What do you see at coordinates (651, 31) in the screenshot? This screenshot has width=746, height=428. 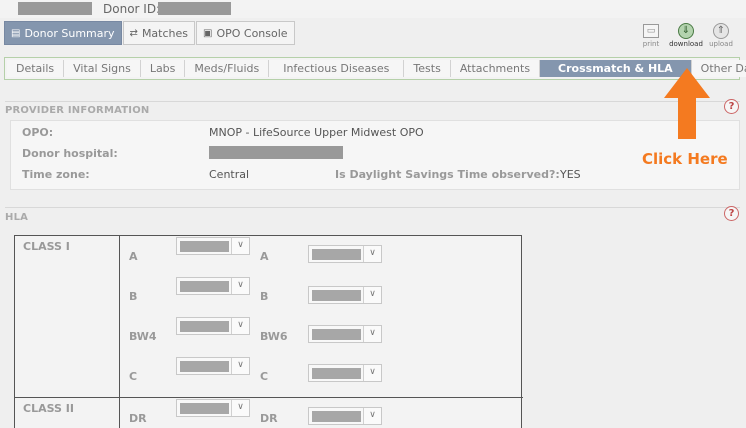 I see `printer-icon: ▭` at bounding box center [651, 31].